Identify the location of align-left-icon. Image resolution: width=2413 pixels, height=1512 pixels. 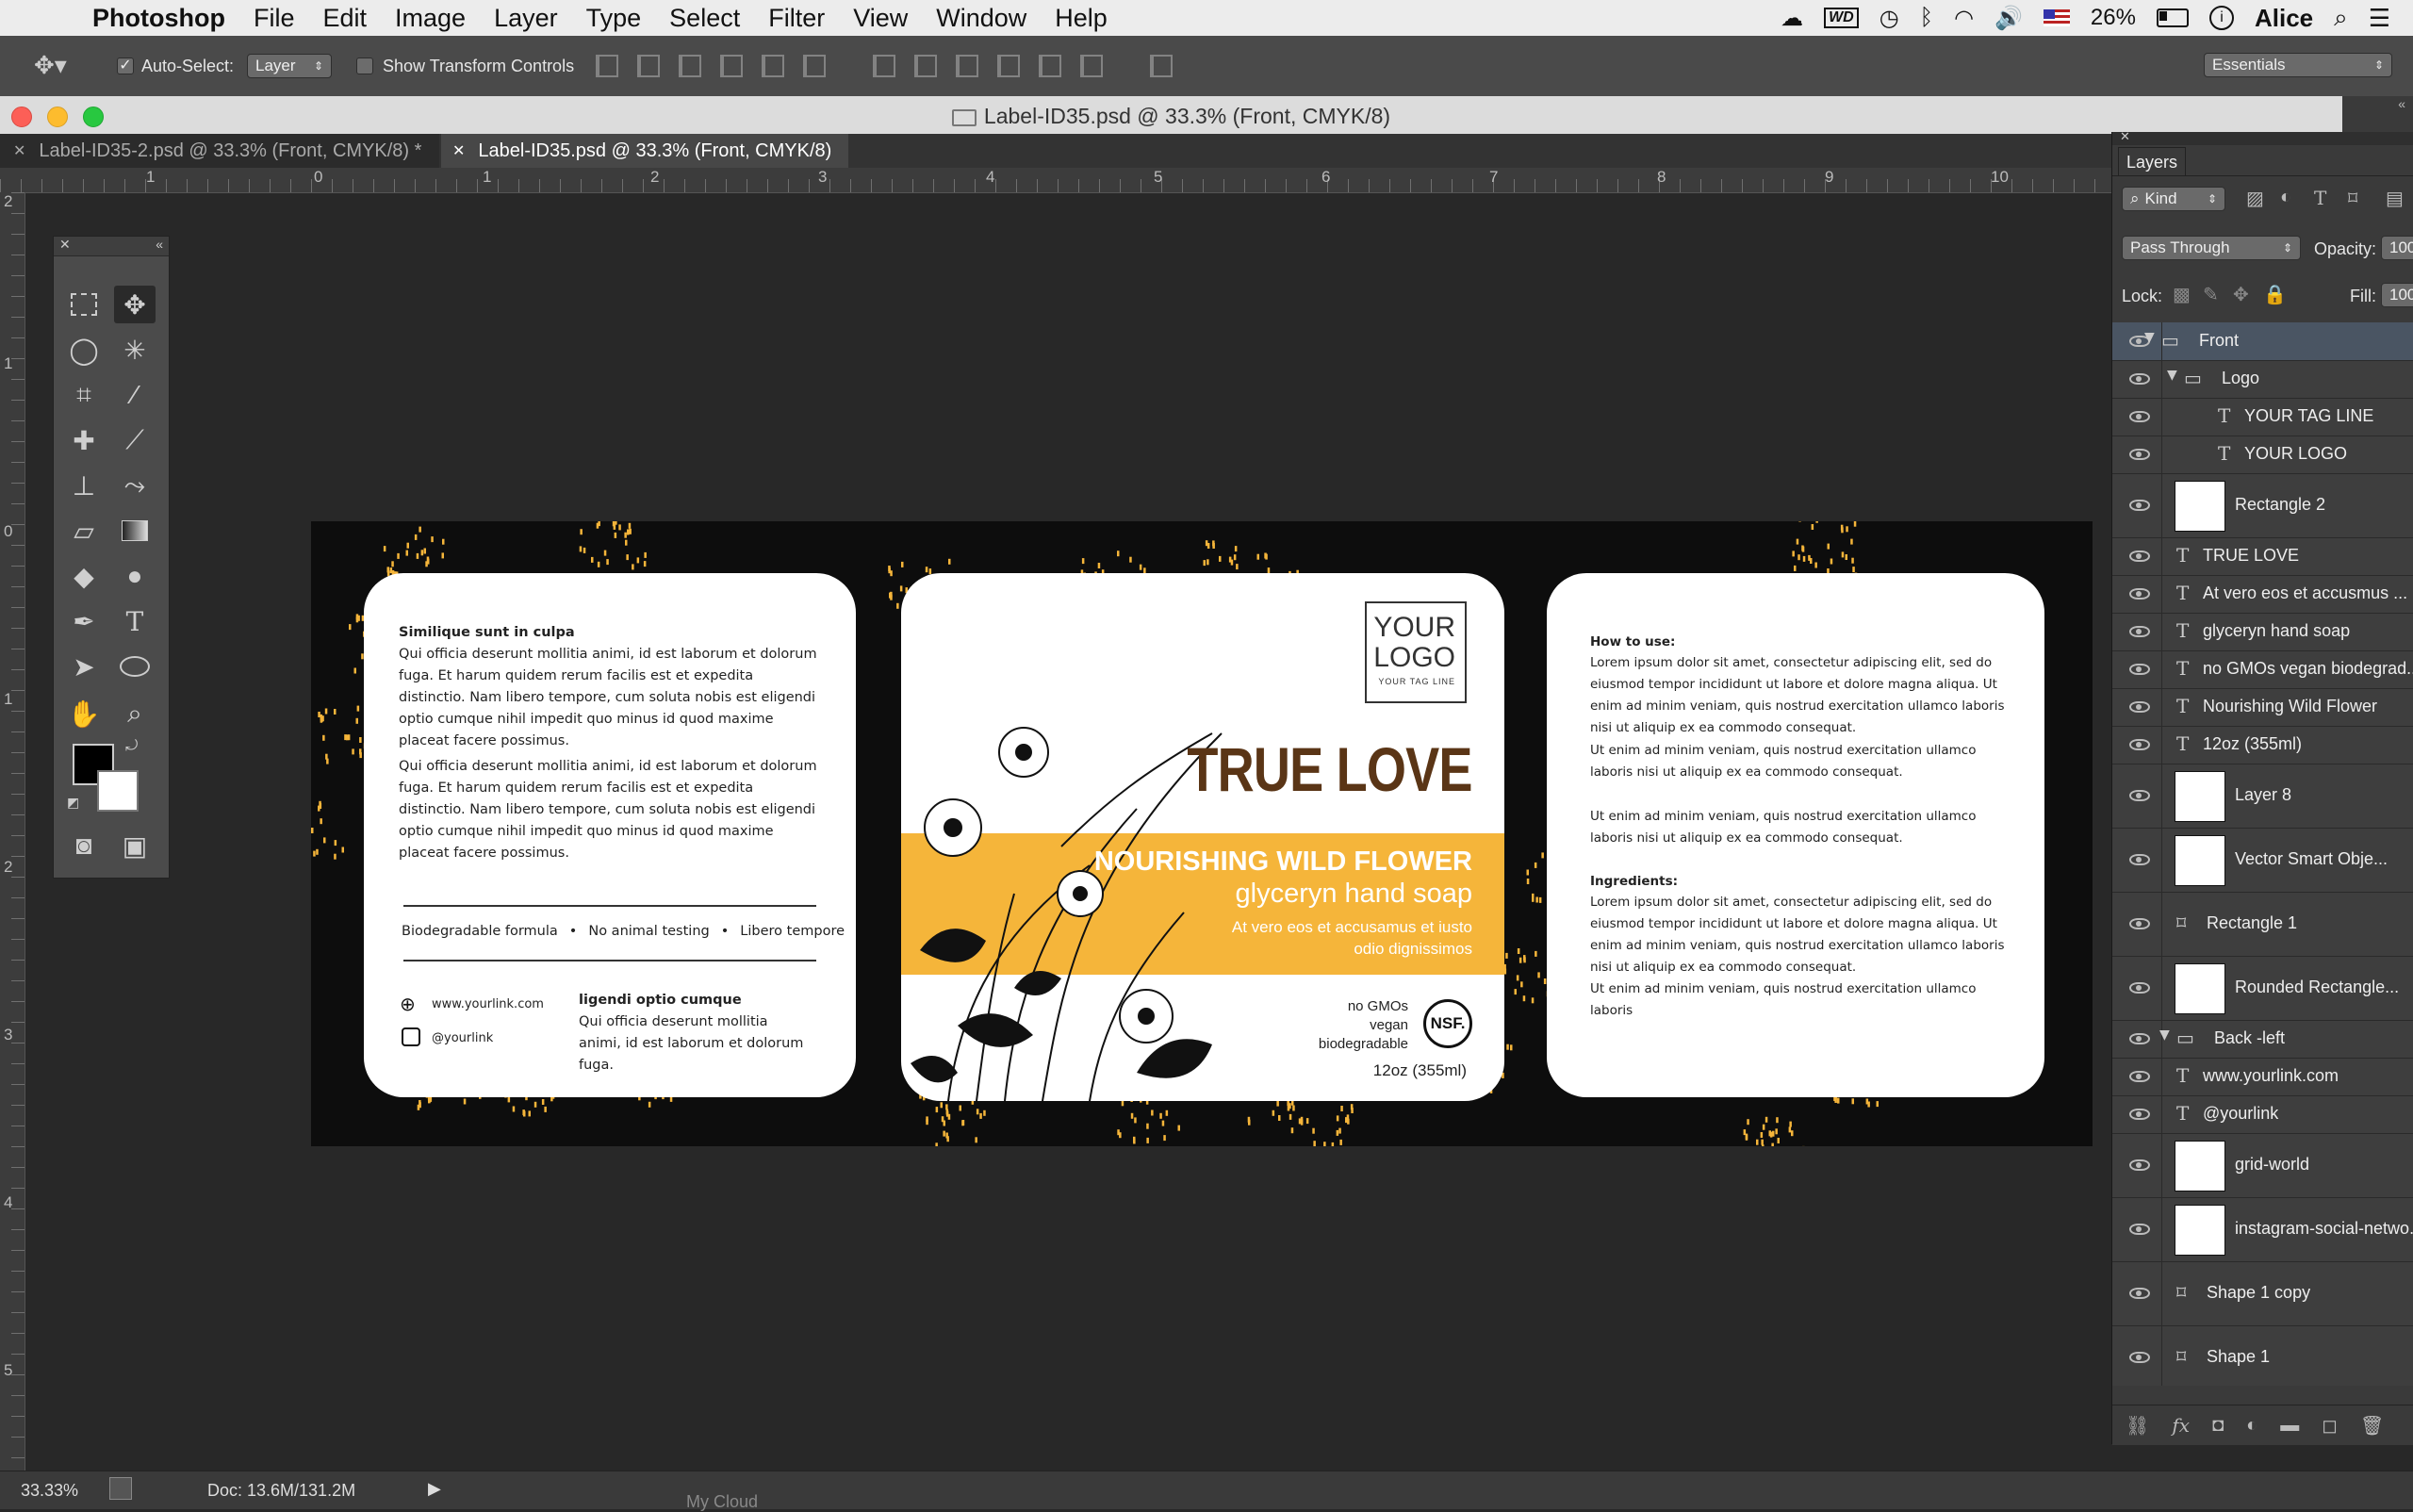
(731, 66).